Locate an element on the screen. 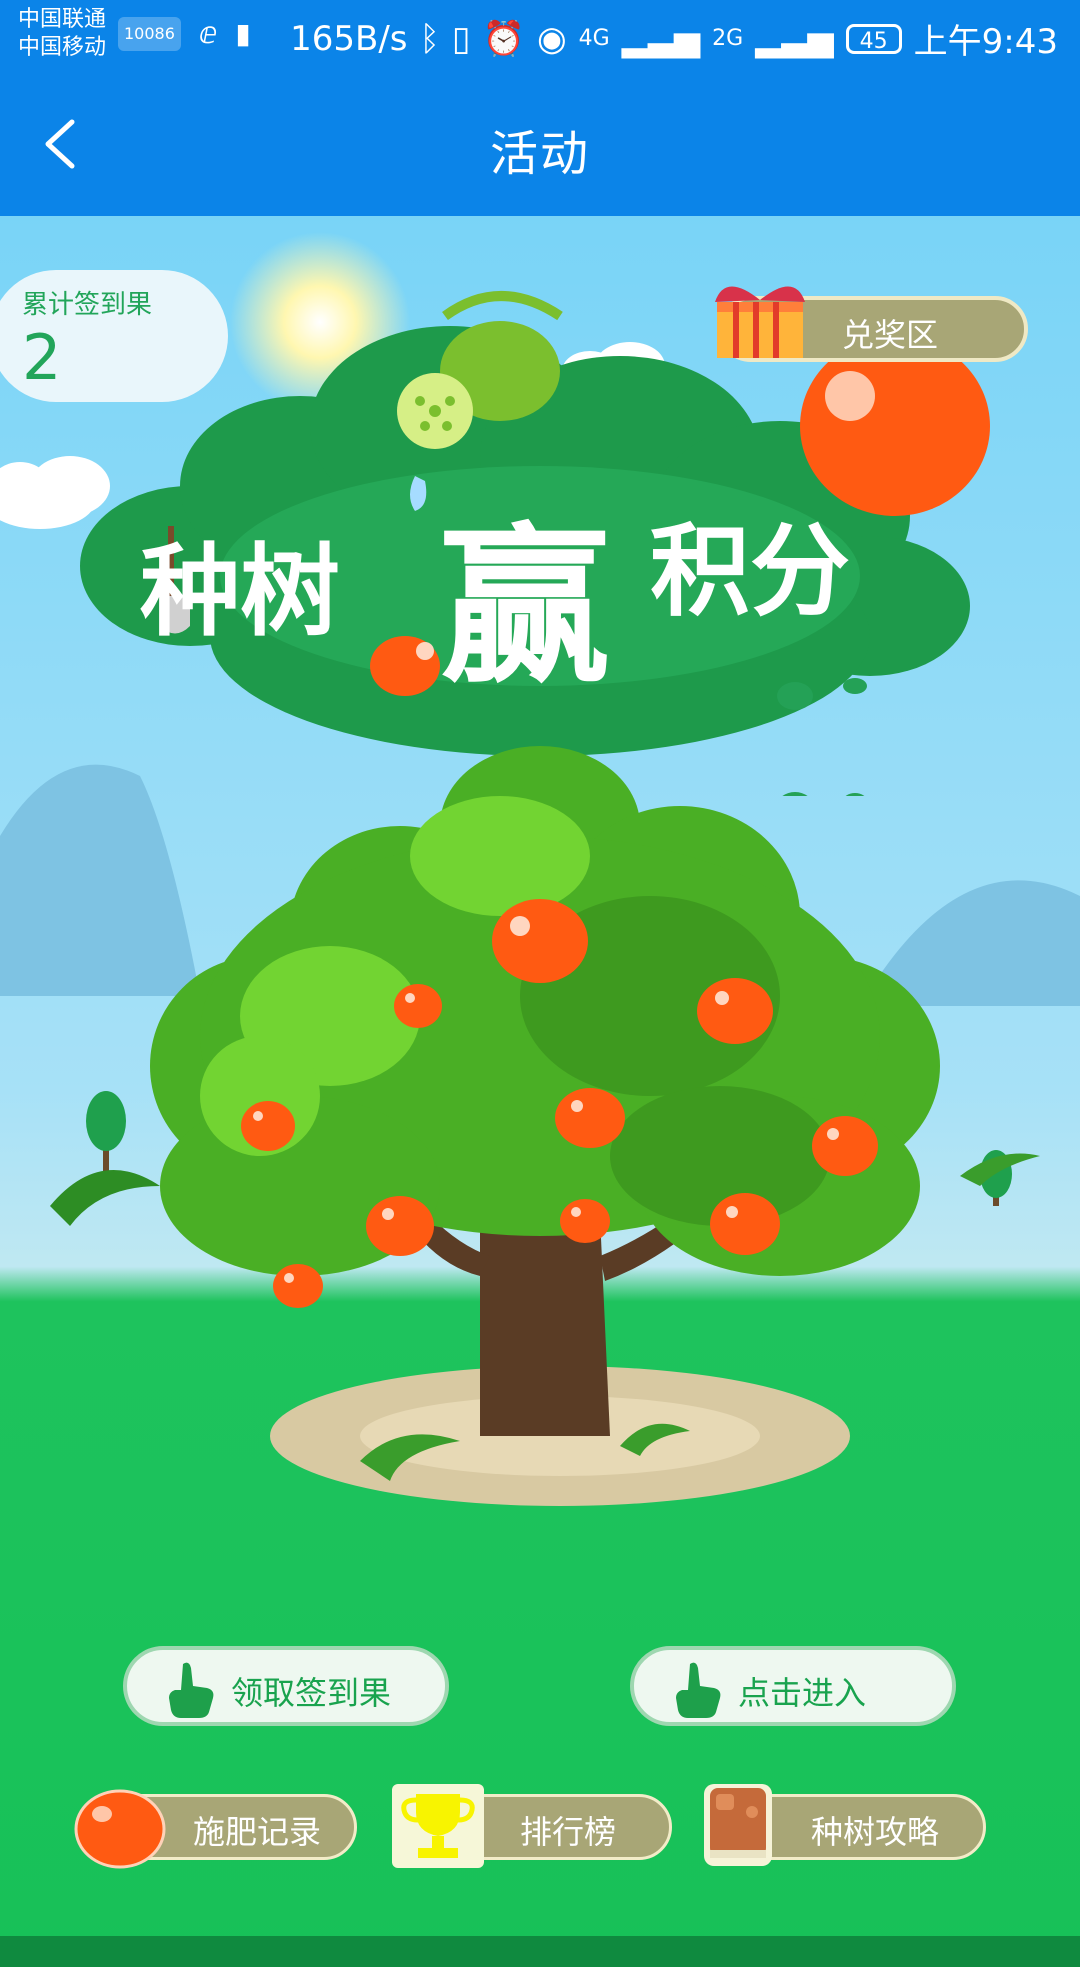  collect-label: 领取签到果 is located at coordinates (311, 1693).